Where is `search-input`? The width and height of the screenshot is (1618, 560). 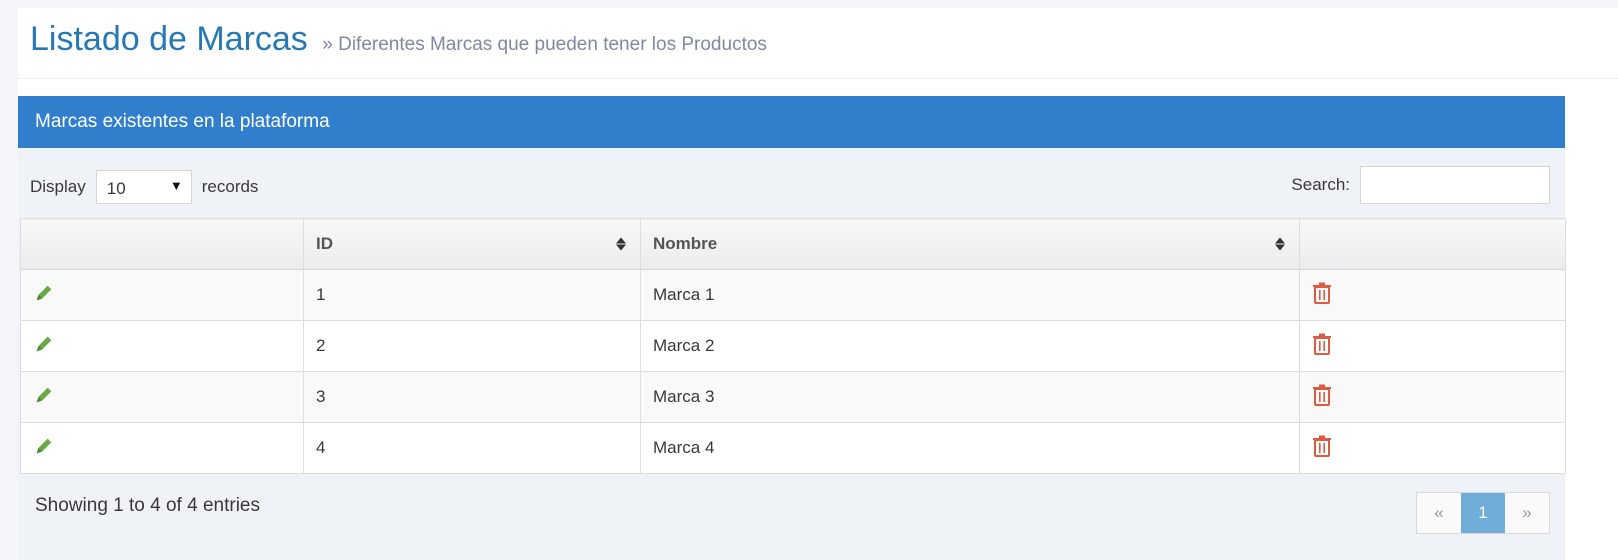 search-input is located at coordinates (1455, 185).